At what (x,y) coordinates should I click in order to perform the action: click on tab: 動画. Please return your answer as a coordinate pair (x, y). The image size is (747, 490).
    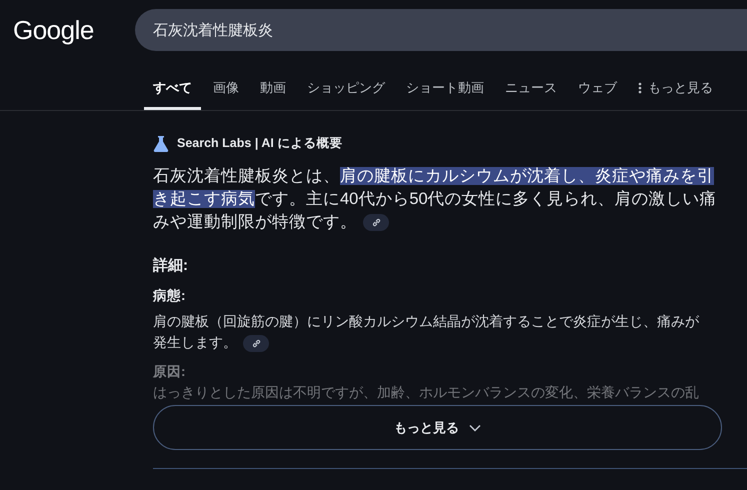
    Looking at the image, I should click on (273, 91).